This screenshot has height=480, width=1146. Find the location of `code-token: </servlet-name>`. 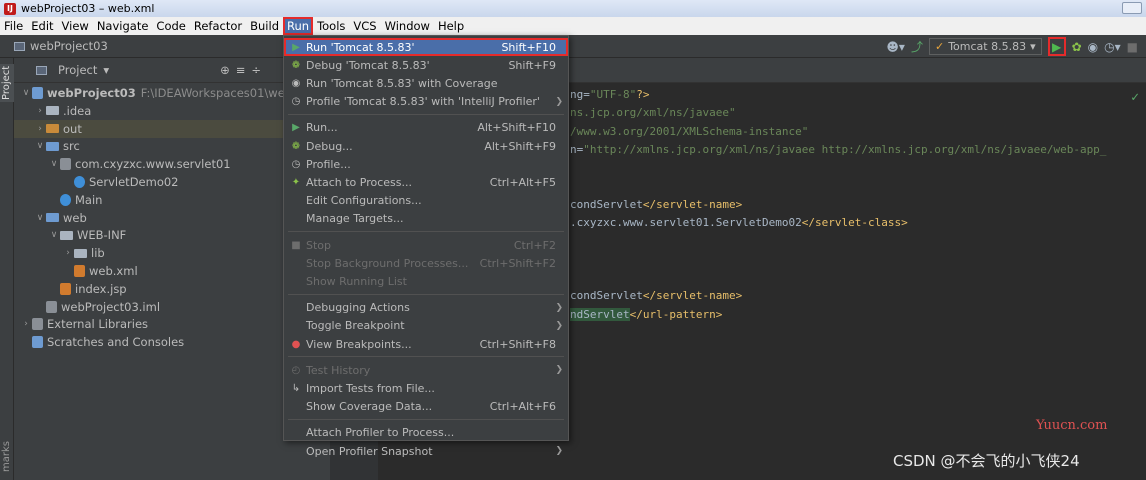

code-token: </servlet-name> is located at coordinates (692, 204).